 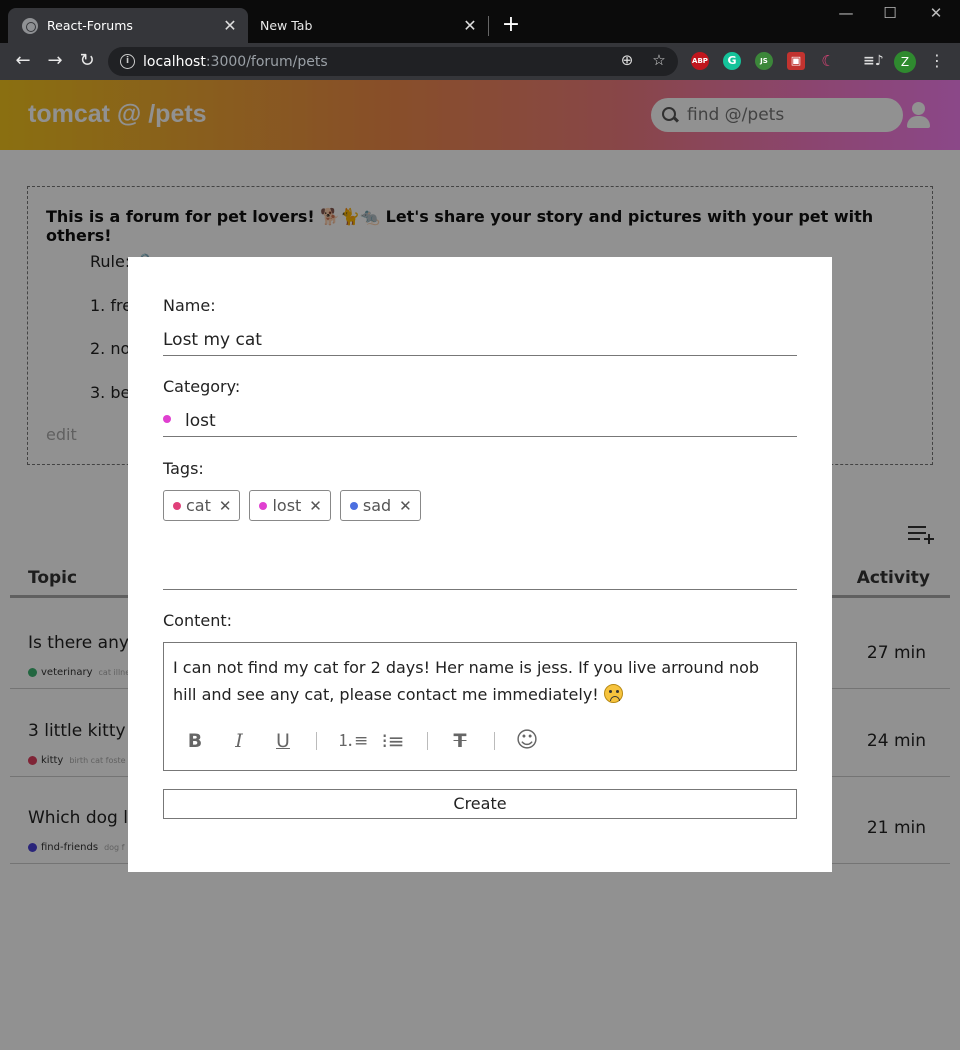 What do you see at coordinates (200, 421) in the screenshot?
I see `category-value: lost` at bounding box center [200, 421].